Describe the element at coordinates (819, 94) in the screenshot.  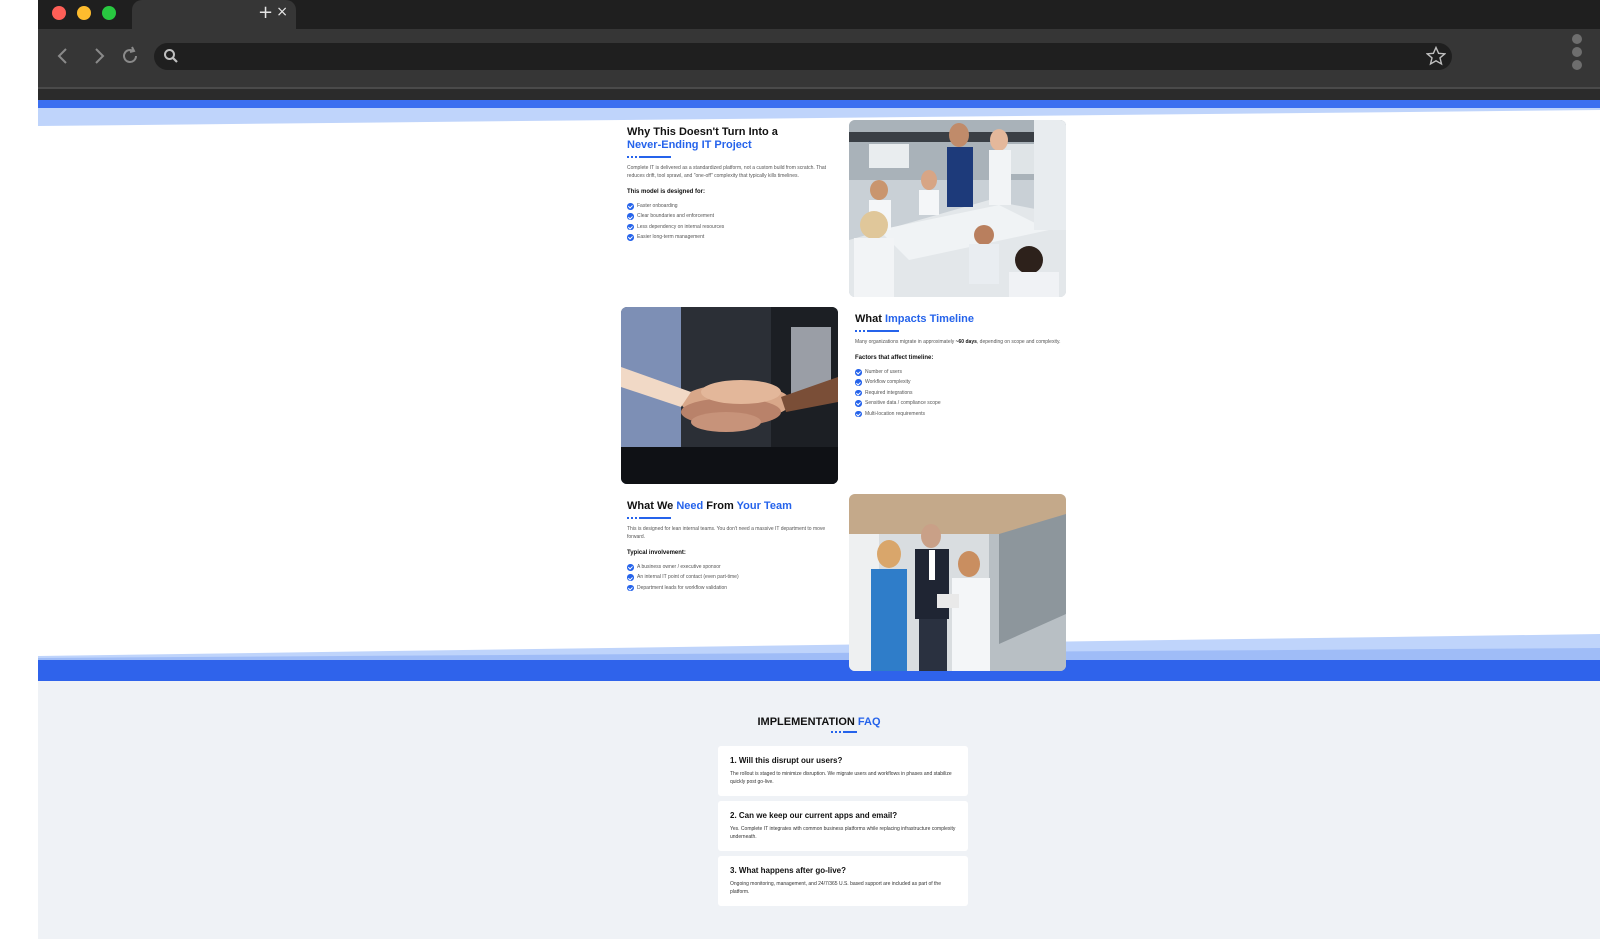
I see `toolbar-divider` at that location.